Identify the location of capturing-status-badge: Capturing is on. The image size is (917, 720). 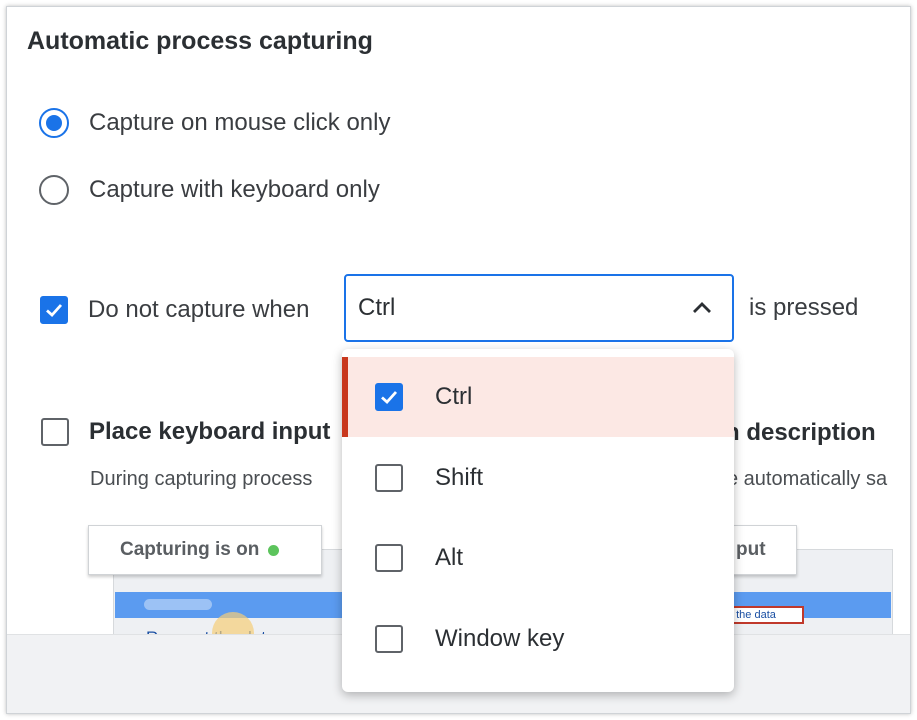
(205, 550).